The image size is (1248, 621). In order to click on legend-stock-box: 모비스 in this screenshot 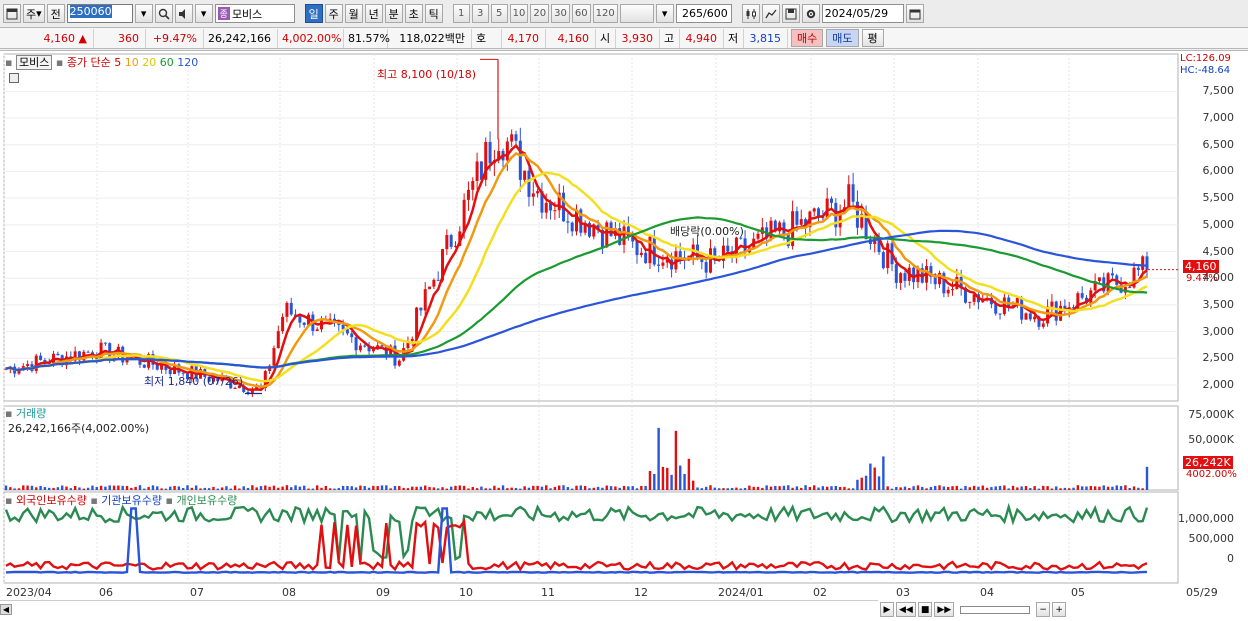, I will do `click(34, 62)`.